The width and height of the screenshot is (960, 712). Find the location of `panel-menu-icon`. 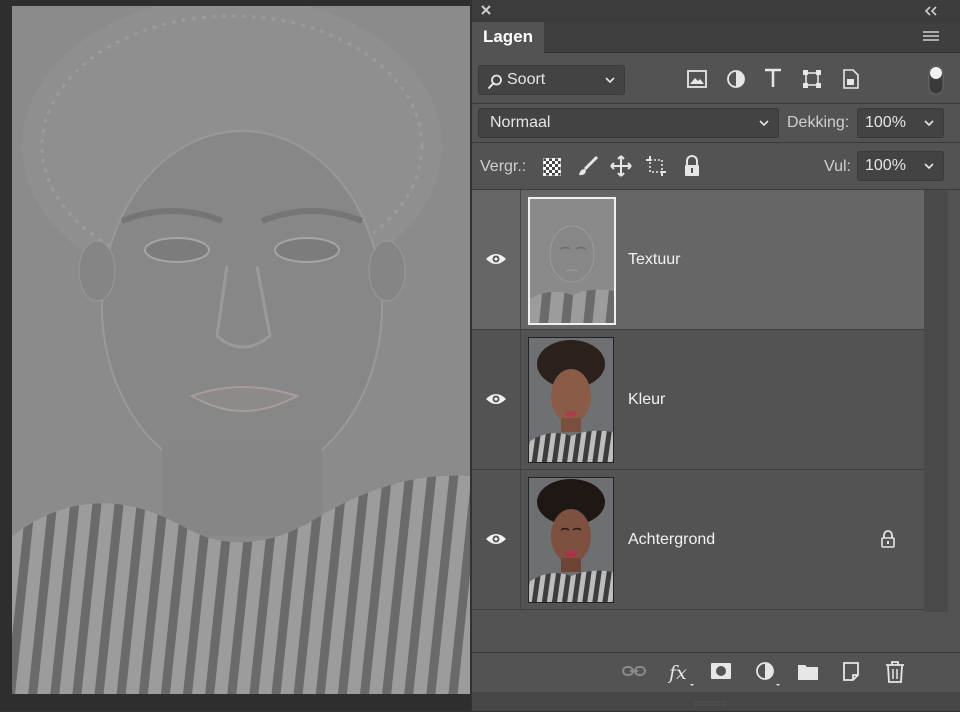

panel-menu-icon is located at coordinates (931, 39).